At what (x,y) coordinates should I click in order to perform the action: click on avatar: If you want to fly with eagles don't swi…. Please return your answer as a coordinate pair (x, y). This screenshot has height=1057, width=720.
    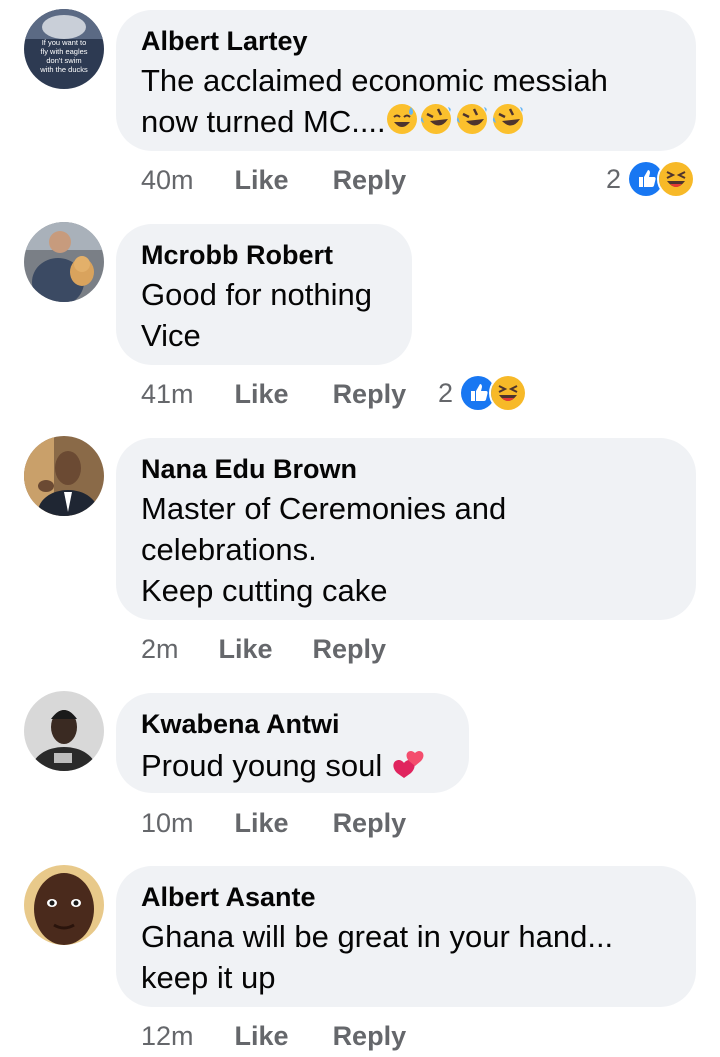
    Looking at the image, I should click on (64, 49).